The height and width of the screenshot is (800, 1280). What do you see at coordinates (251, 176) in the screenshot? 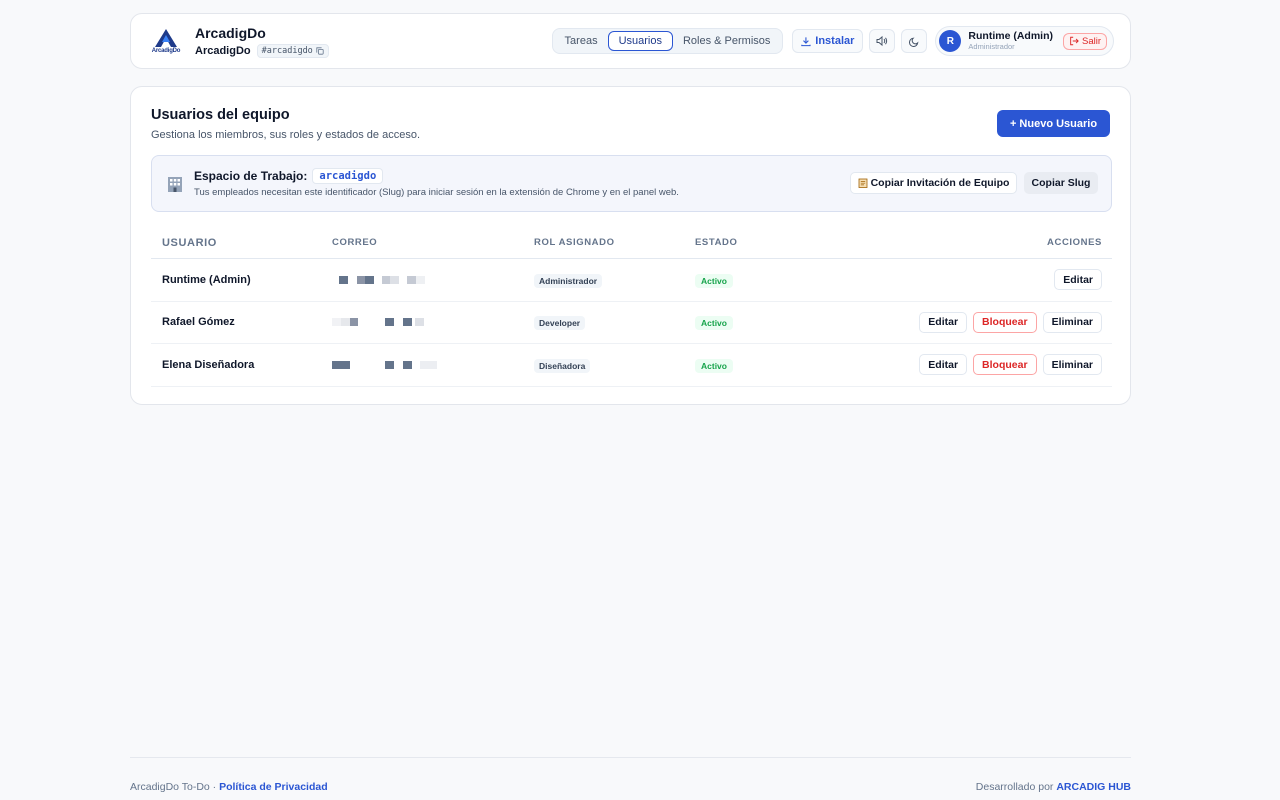
I see `workspace-label: Espacio de Trabajo:` at bounding box center [251, 176].